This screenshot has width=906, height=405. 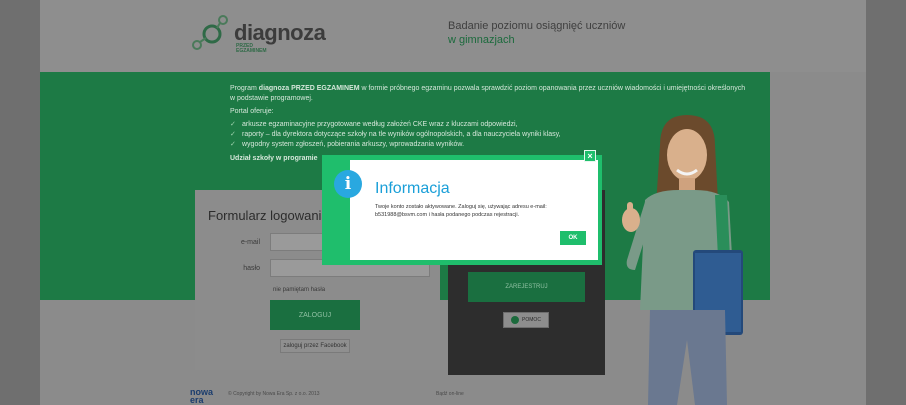 I want to click on email-label: e-mail, so click(x=250, y=242).